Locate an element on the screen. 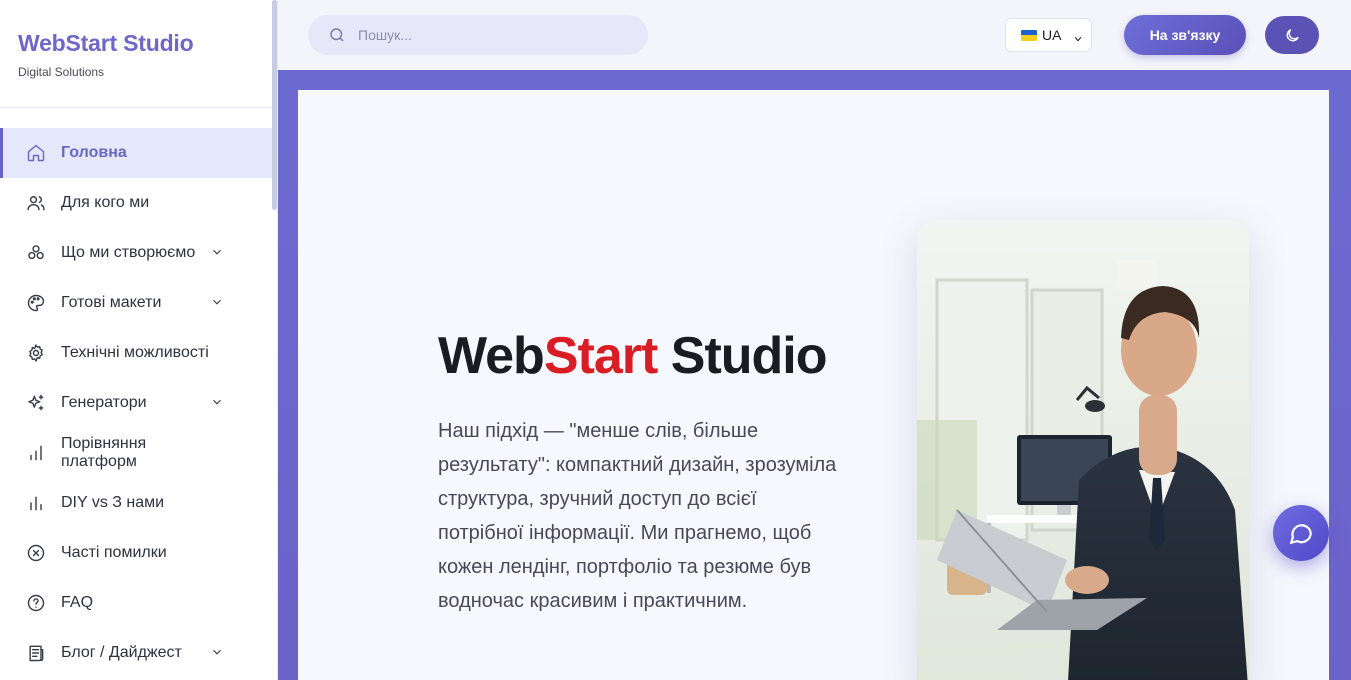 Image resolution: width=1351 pixels, height=680 pixels. brand: WebStart Studio Digital Solutions is located at coordinates (138, 54).